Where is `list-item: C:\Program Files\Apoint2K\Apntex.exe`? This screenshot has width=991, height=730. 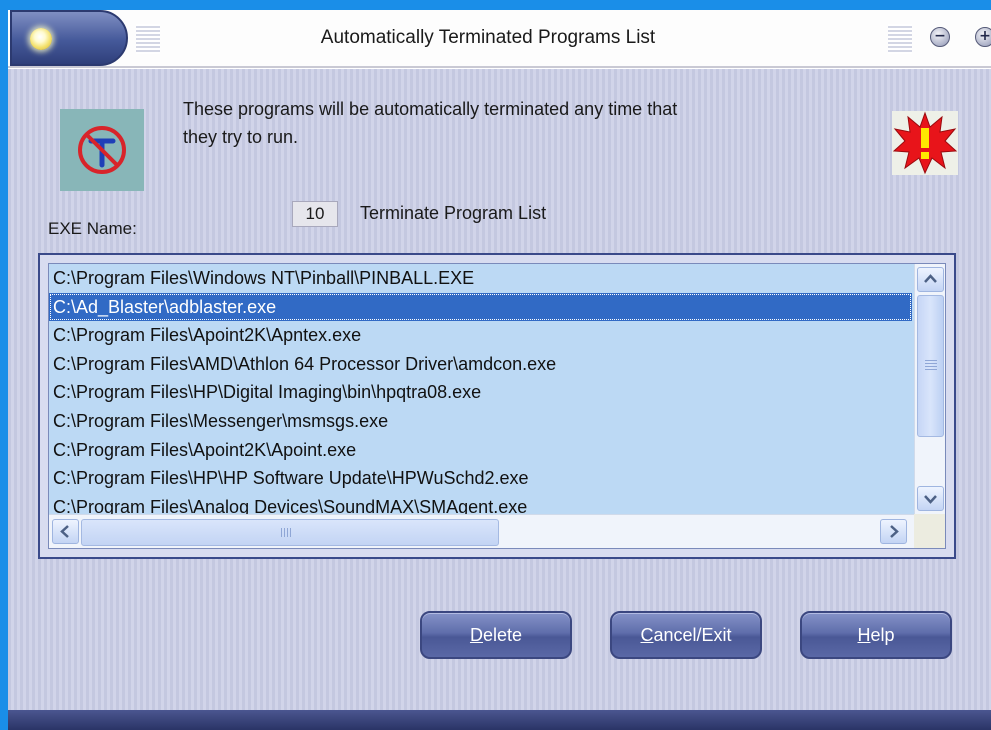 list-item: C:\Program Files\Apoint2K\Apntex.exe is located at coordinates (480, 335).